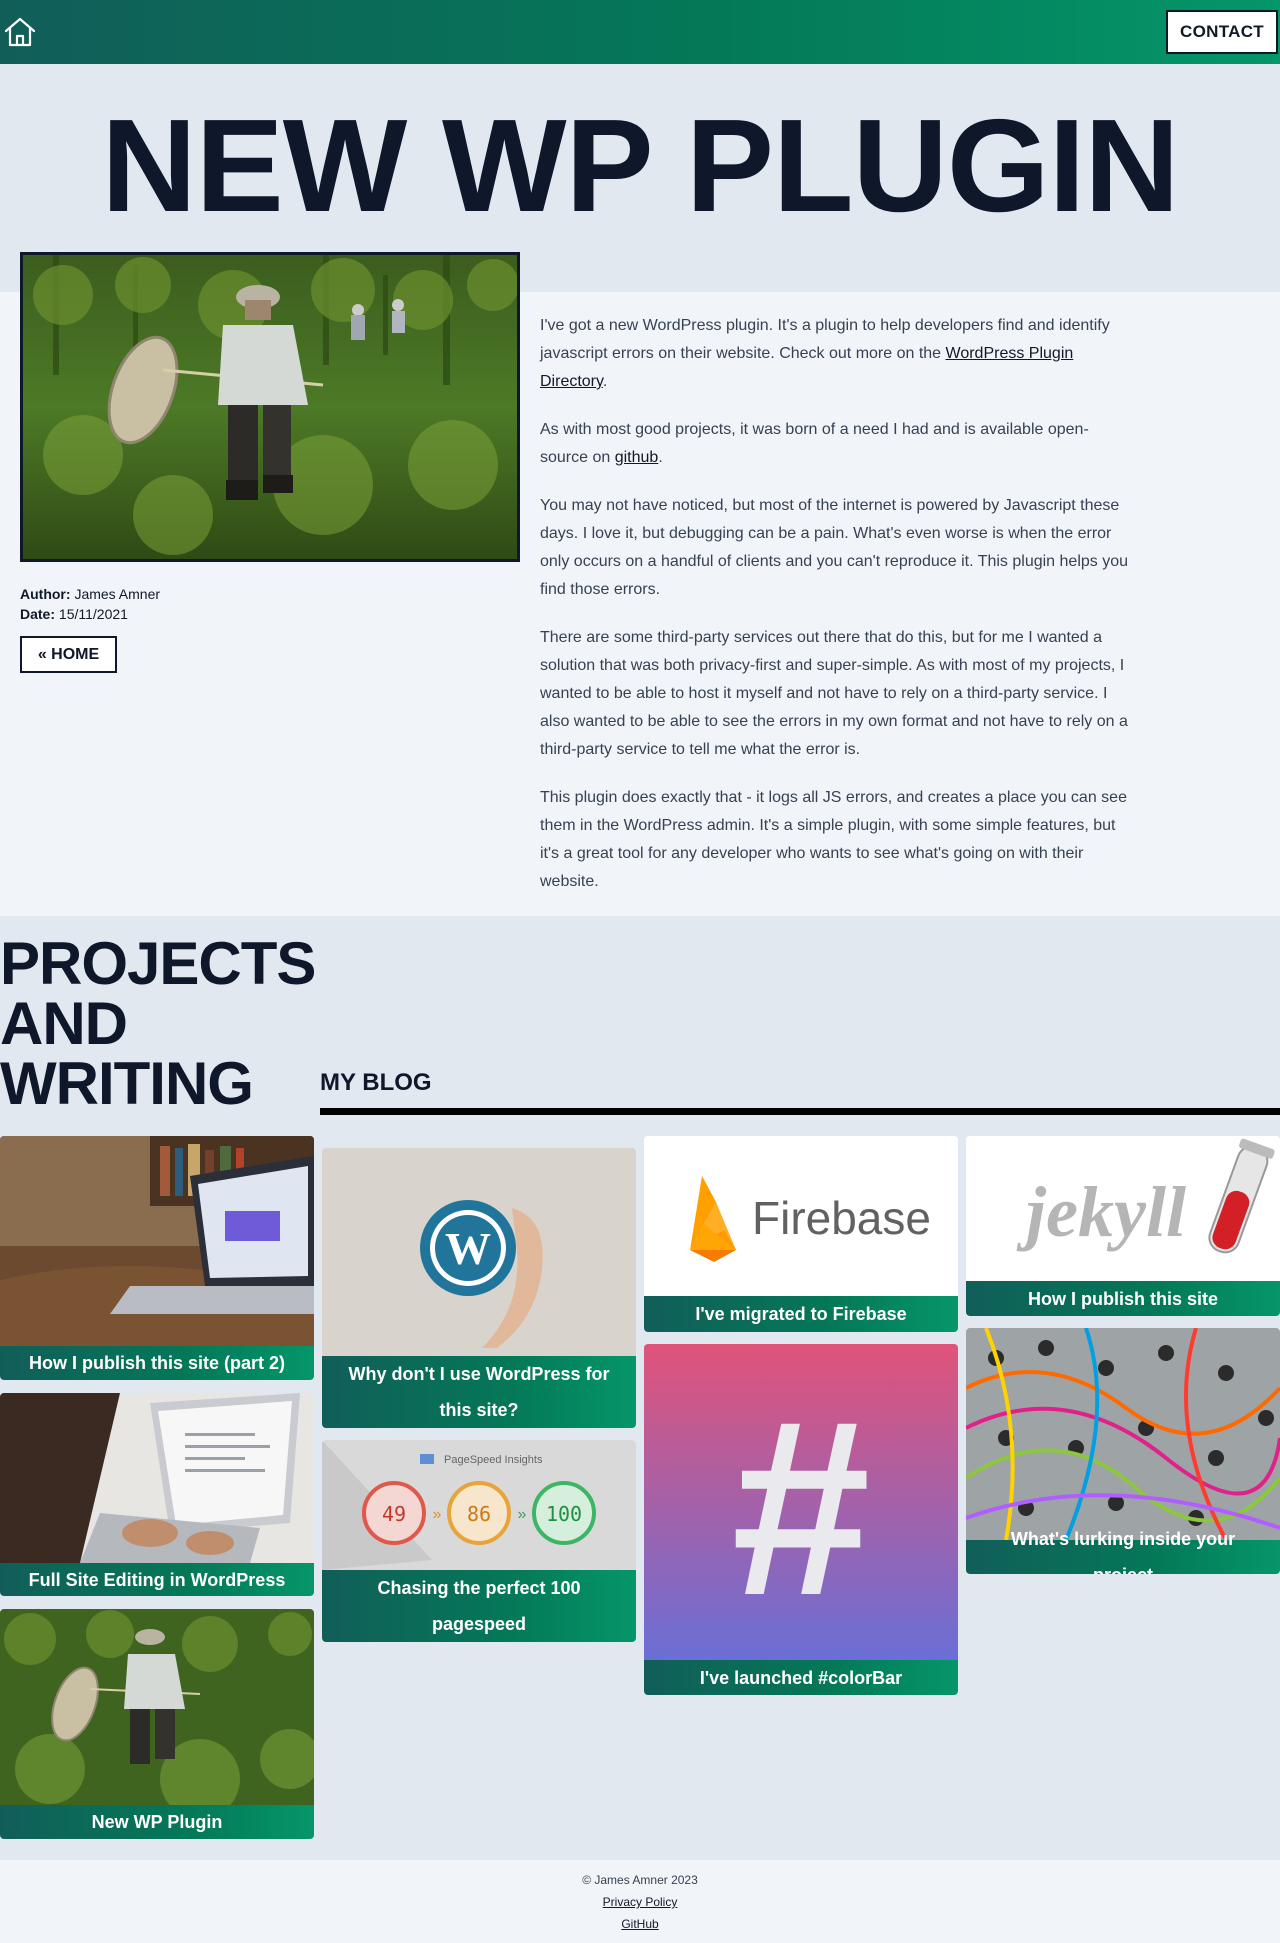 This screenshot has width=1280, height=1943. I want to click on author-name: James Amner, so click(117, 594).